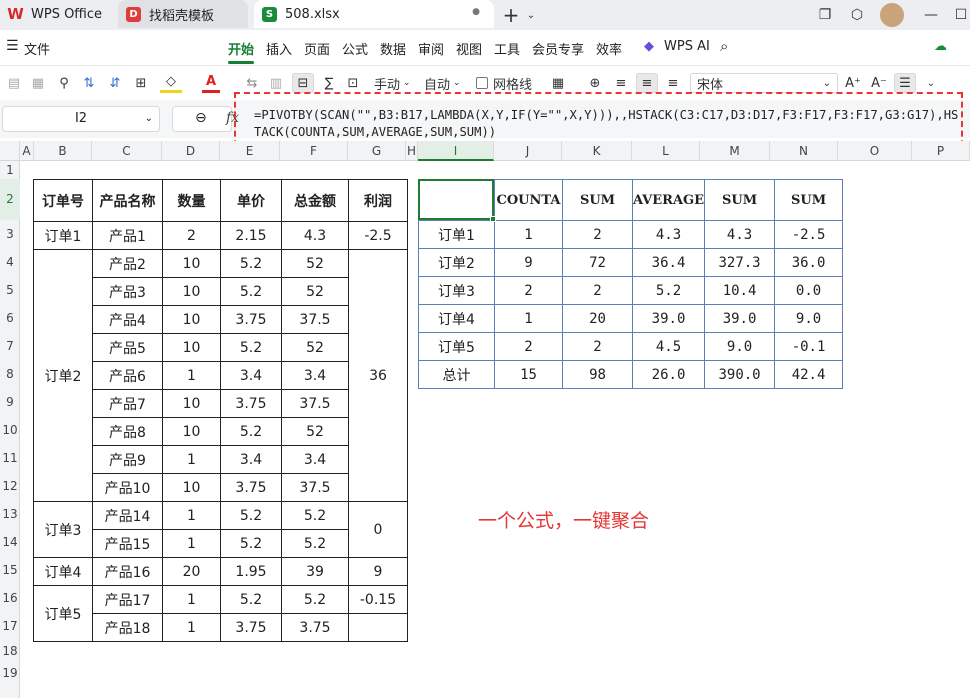  I want to click on product-cell: 产品3, so click(127, 291).